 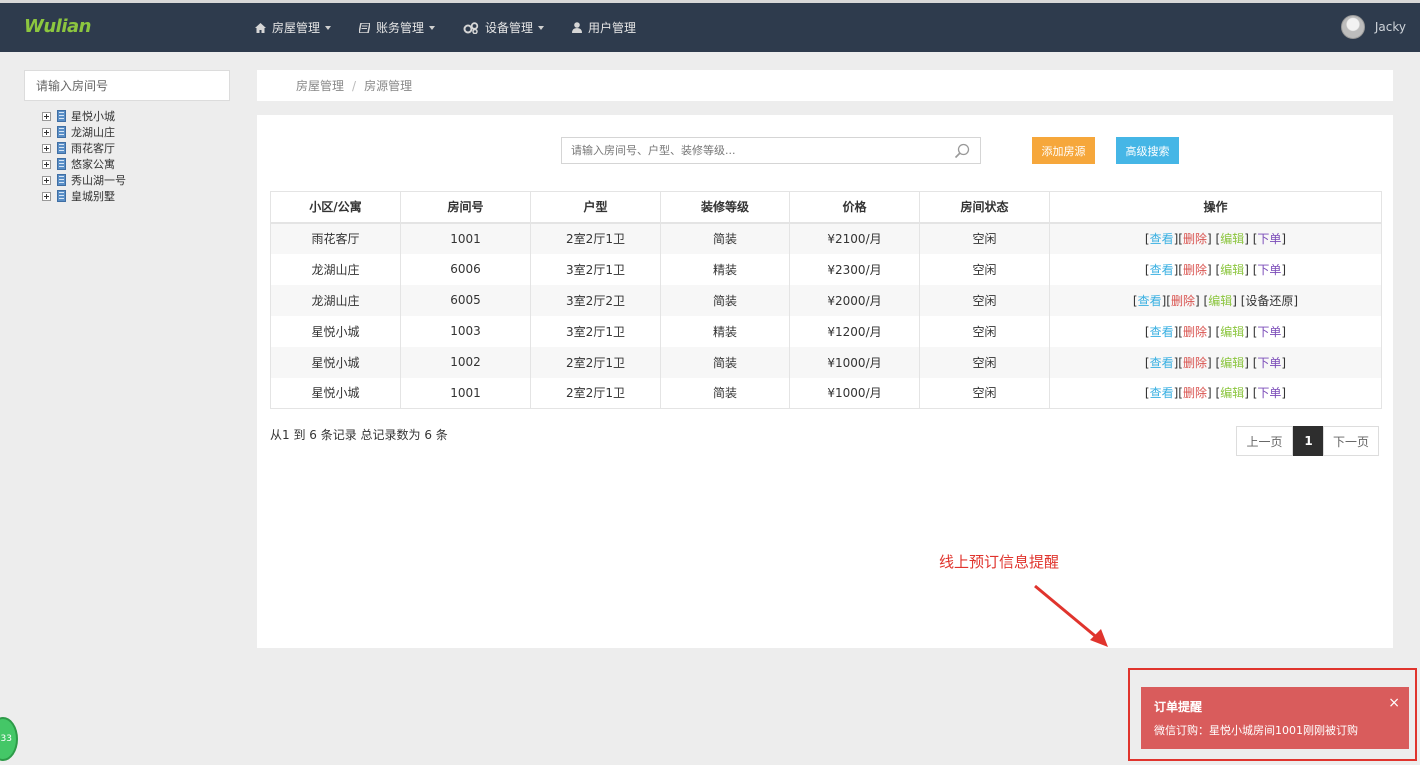 I want to click on advanced-search-button: 高级搜索, so click(x=1147, y=150).